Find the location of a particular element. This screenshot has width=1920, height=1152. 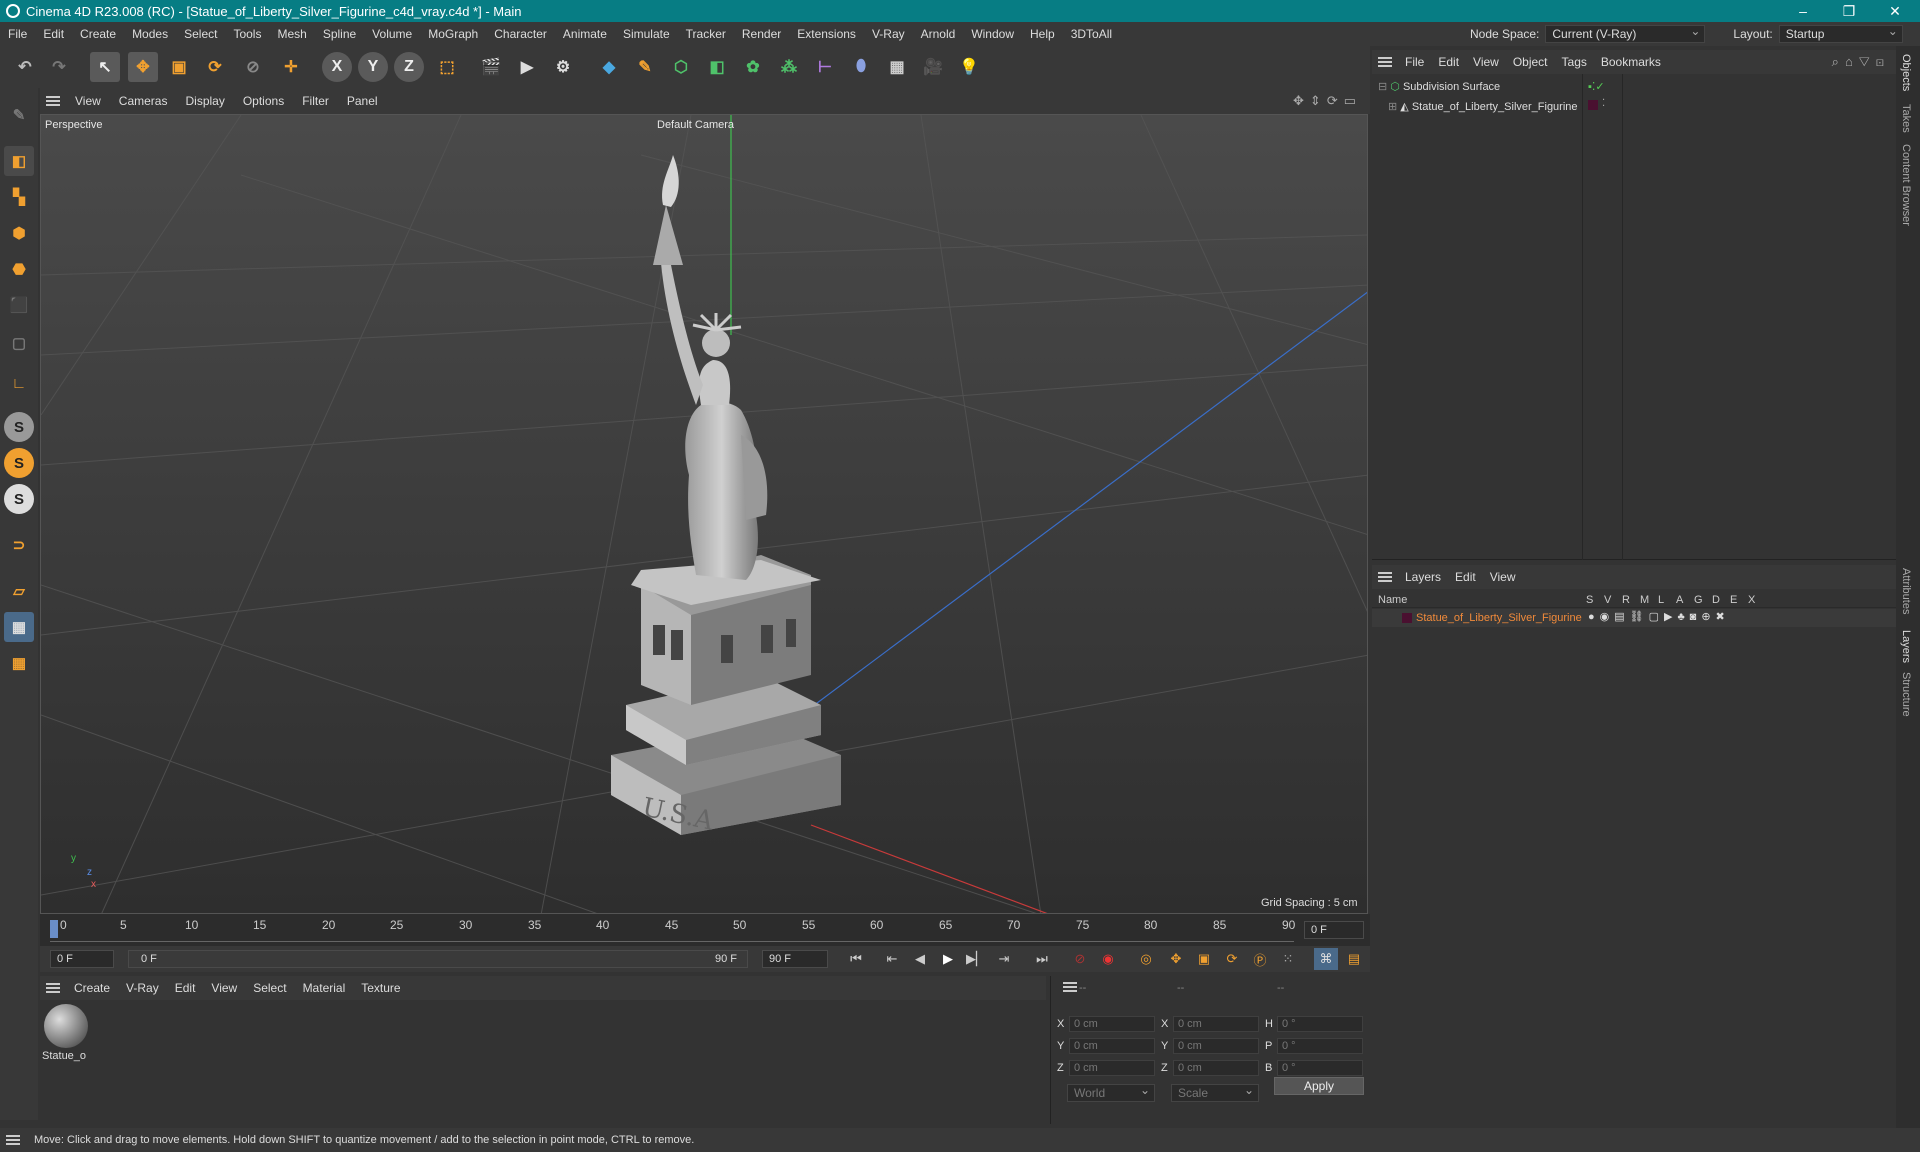

grid-icon: ▦ is located at coordinates (19, 627).